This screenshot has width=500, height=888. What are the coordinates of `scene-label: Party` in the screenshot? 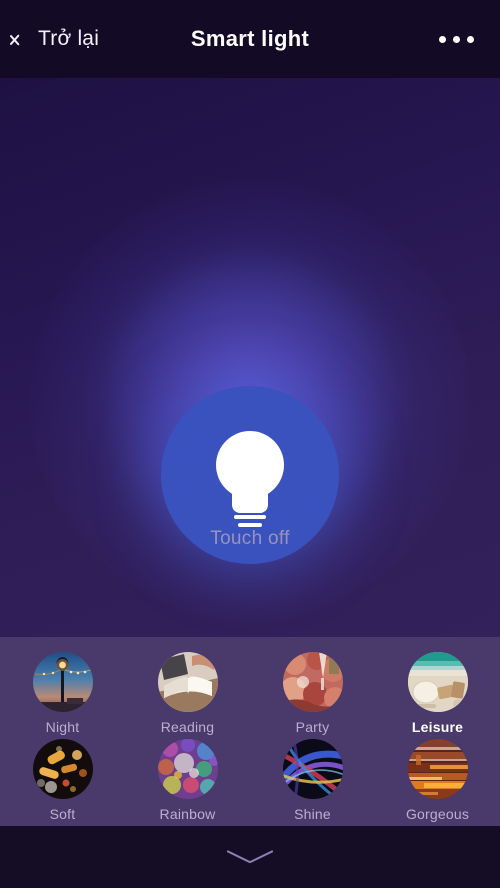 It's located at (312, 727).